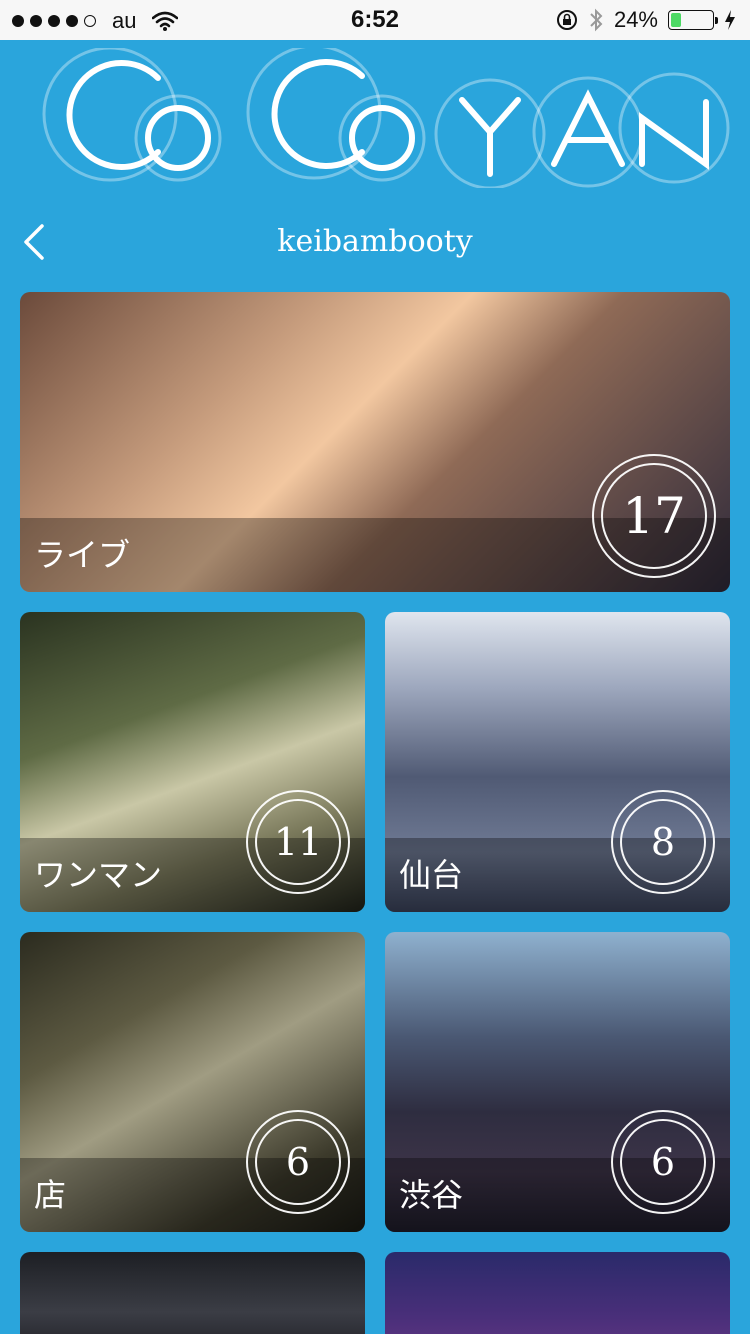  I want to click on album-tile: 渋谷 6, so click(557, 1082).